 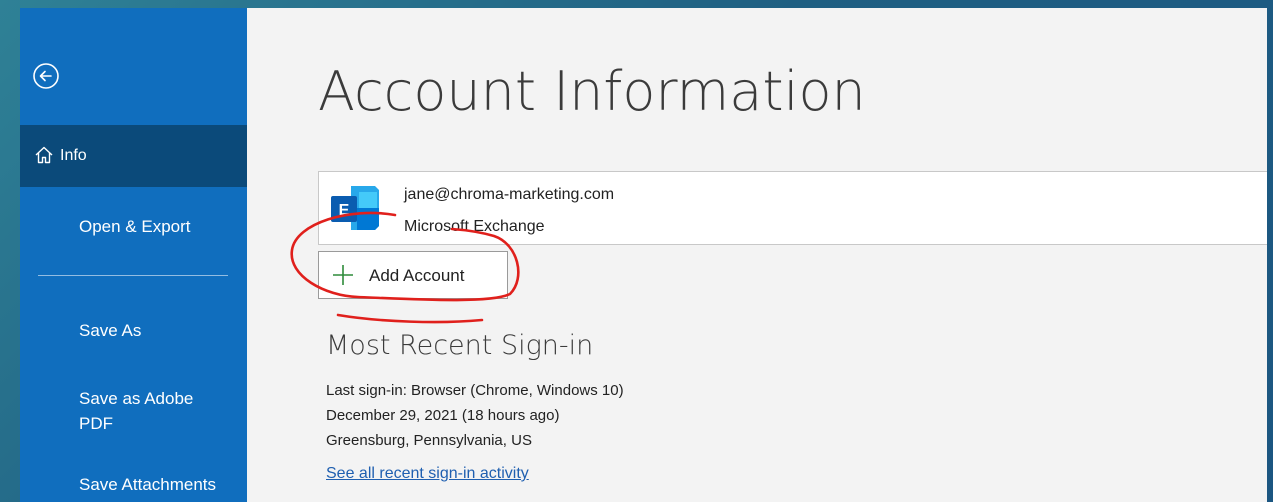 What do you see at coordinates (44, 155) in the screenshot?
I see `home-icon` at bounding box center [44, 155].